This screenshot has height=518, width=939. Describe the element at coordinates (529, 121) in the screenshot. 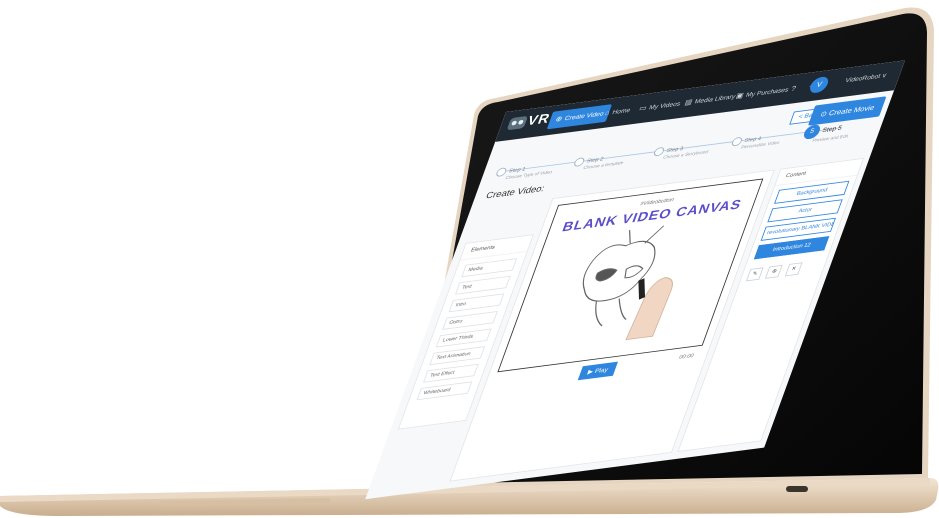

I see `app-logo: VR` at that location.